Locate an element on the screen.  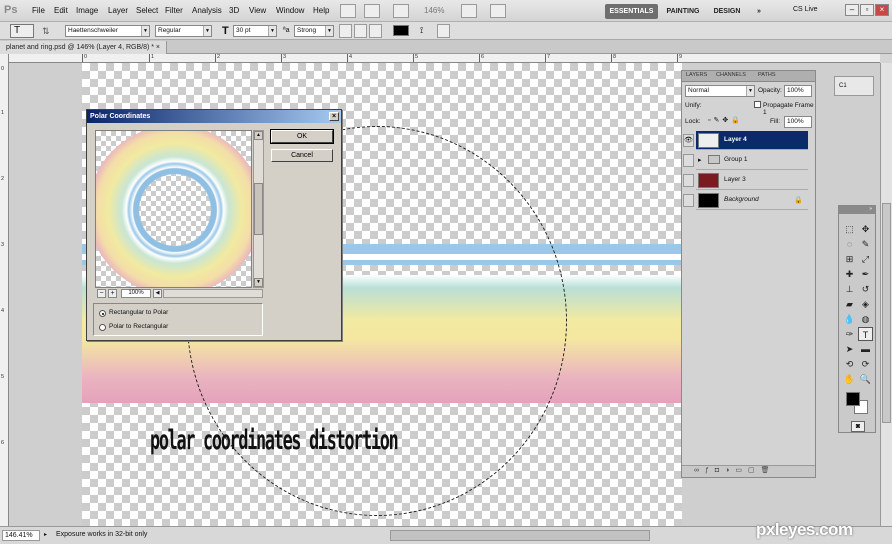
zoom-in-button: + is located at coordinates (112, 293).